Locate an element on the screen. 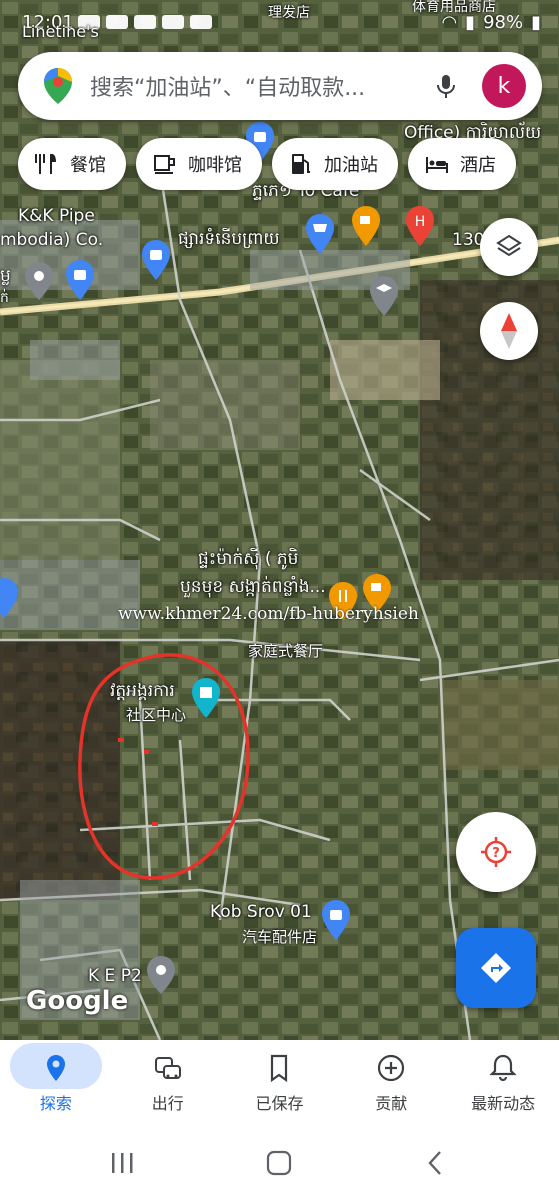 This screenshot has width=559, height=1200. nav-label: 探索 is located at coordinates (55, 1103).